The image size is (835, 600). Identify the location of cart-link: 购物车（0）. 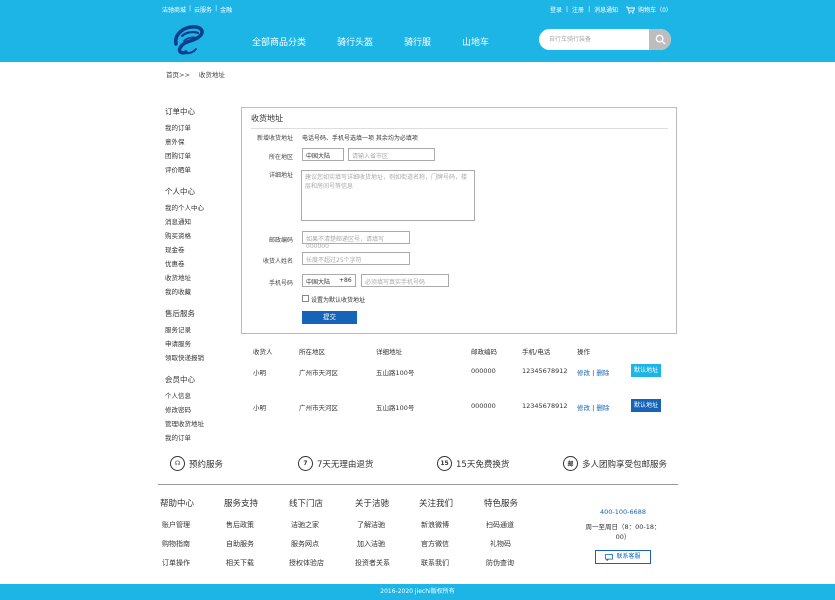
(649, 9).